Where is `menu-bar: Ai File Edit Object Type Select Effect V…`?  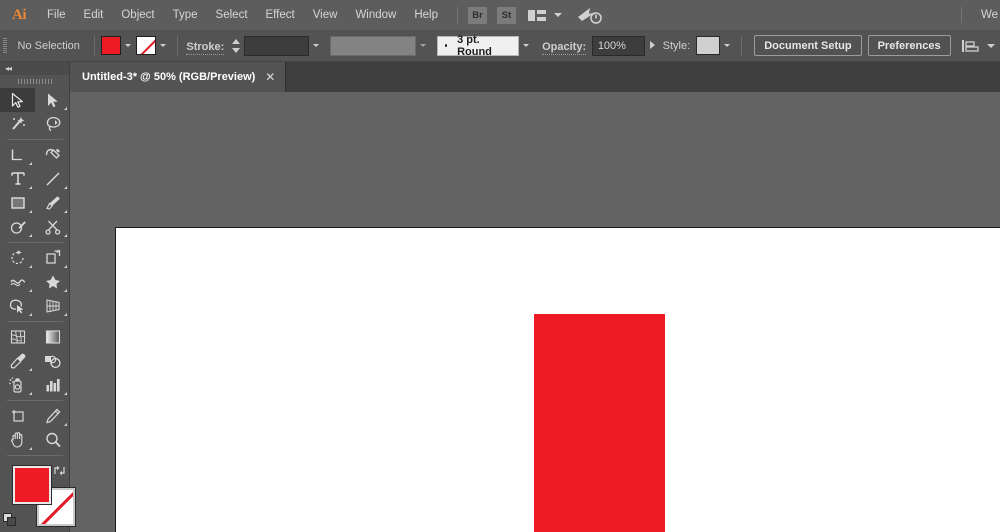 menu-bar: Ai File Edit Object Type Select Effect V… is located at coordinates (500, 15).